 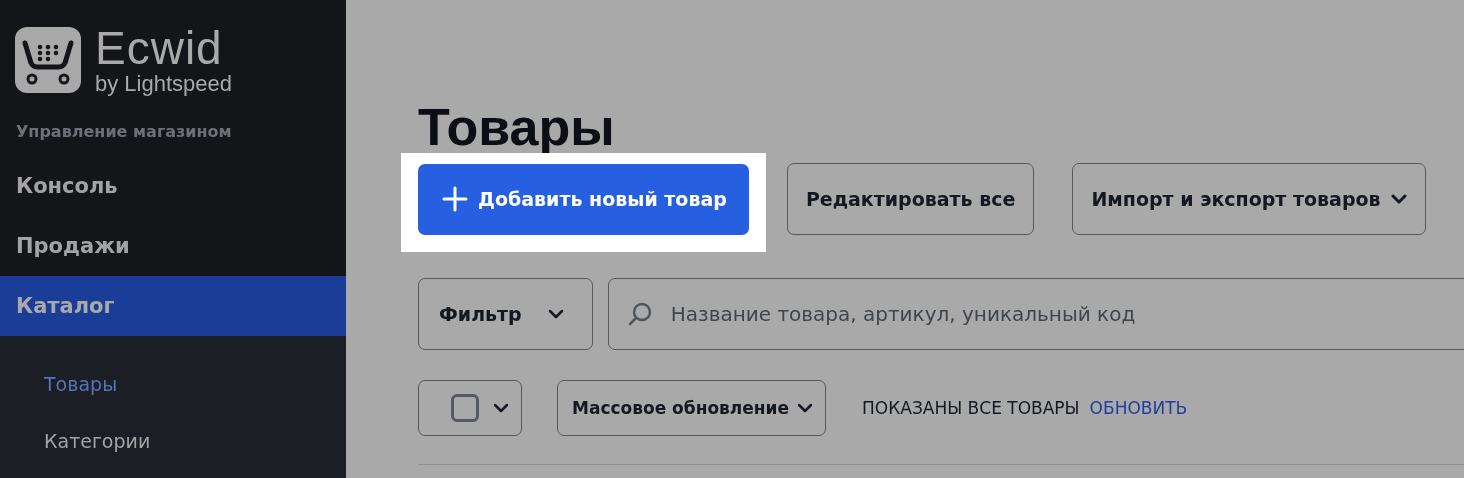 What do you see at coordinates (124, 132) in the screenshot?
I see `sidebar-section-title: Управление магазином` at bounding box center [124, 132].